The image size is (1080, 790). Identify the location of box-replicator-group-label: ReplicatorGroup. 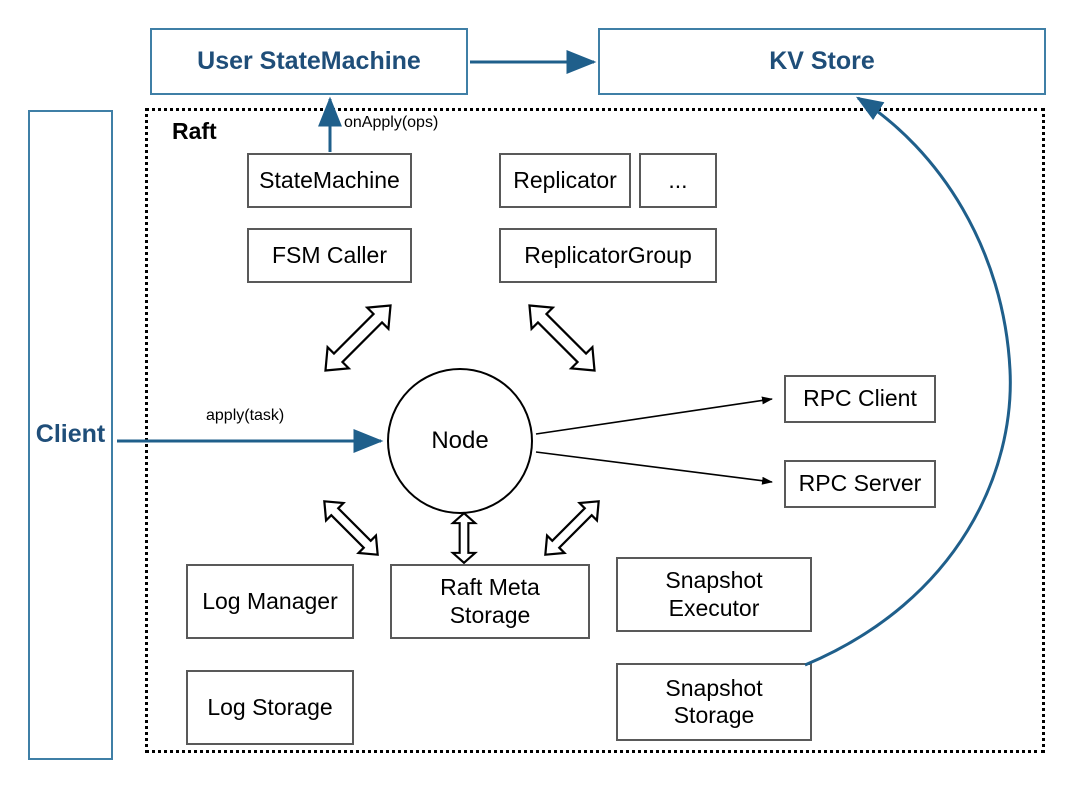
(608, 254).